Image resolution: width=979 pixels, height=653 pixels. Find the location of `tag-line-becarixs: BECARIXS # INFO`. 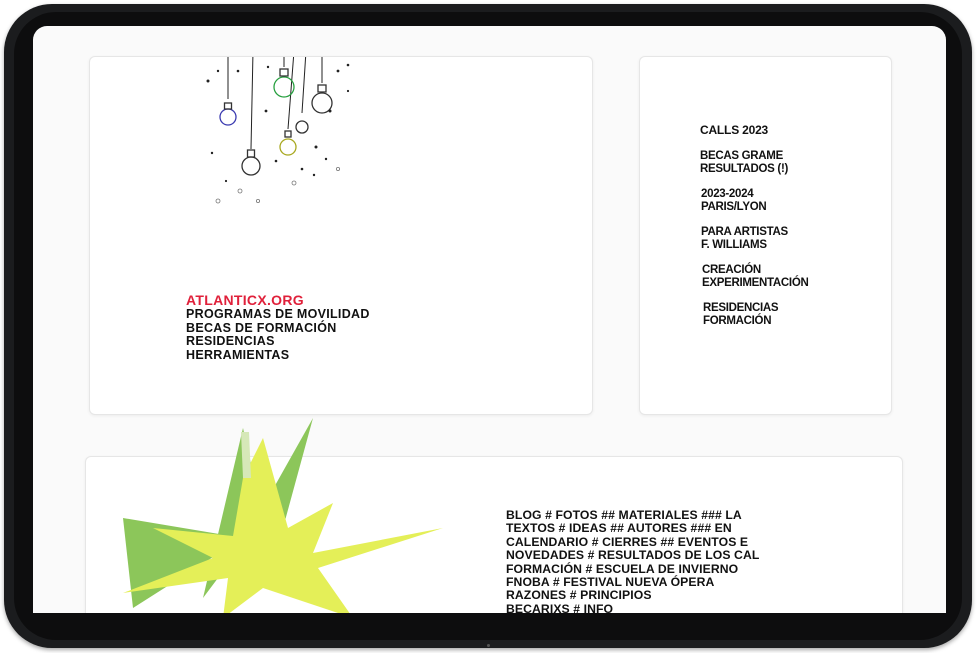

tag-line-becarixs: BECARIXS # INFO is located at coordinates (650, 607).